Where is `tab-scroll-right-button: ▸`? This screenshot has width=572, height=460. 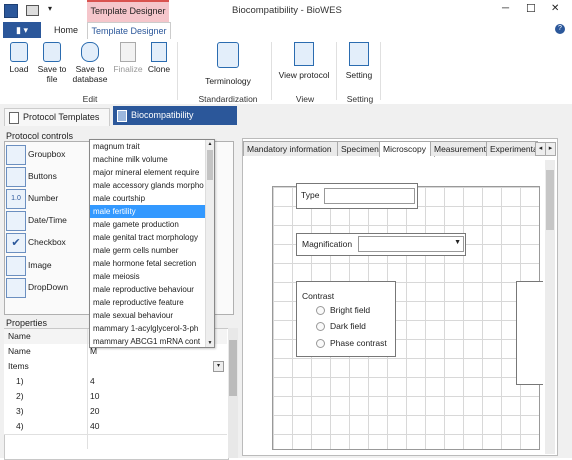
tab-scroll-right-button: ▸ is located at coordinates (550, 149).